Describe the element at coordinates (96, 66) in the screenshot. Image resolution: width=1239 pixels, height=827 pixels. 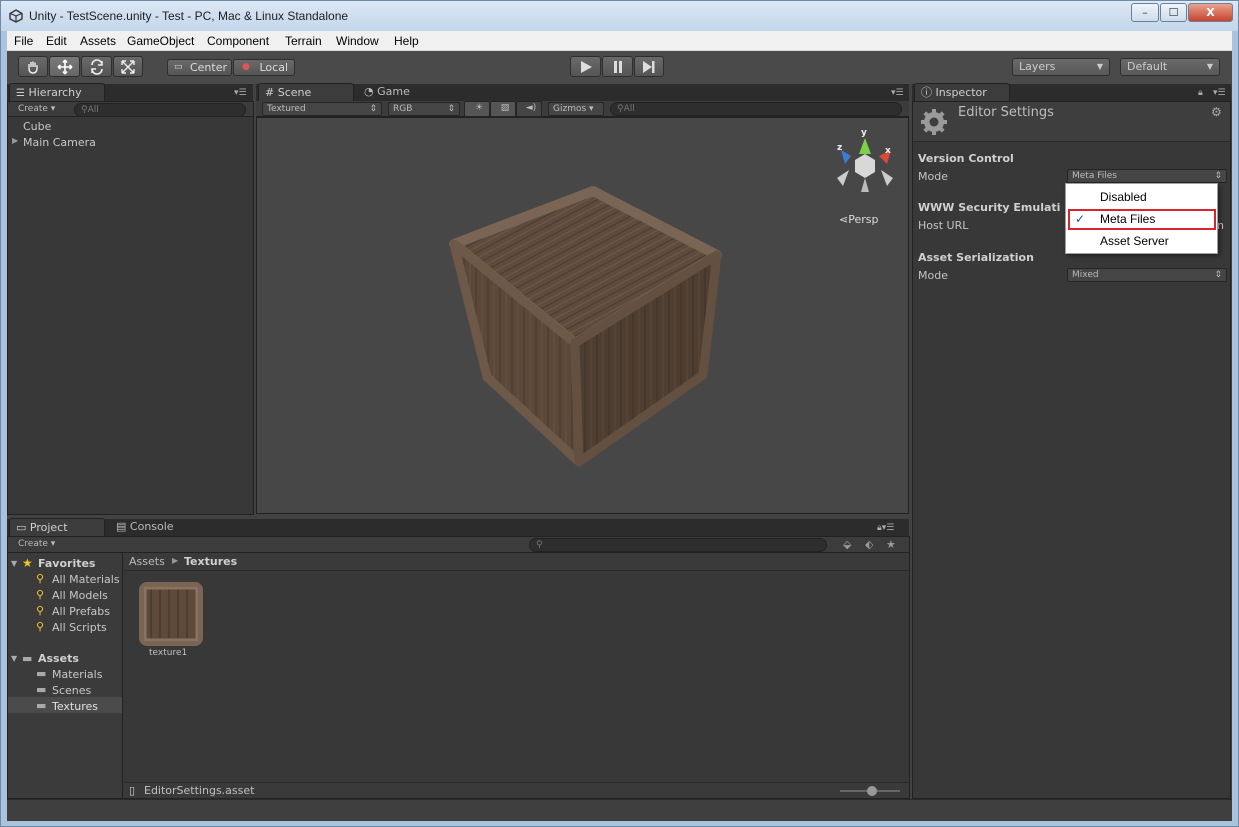
I see `rotate-tool-button` at that location.